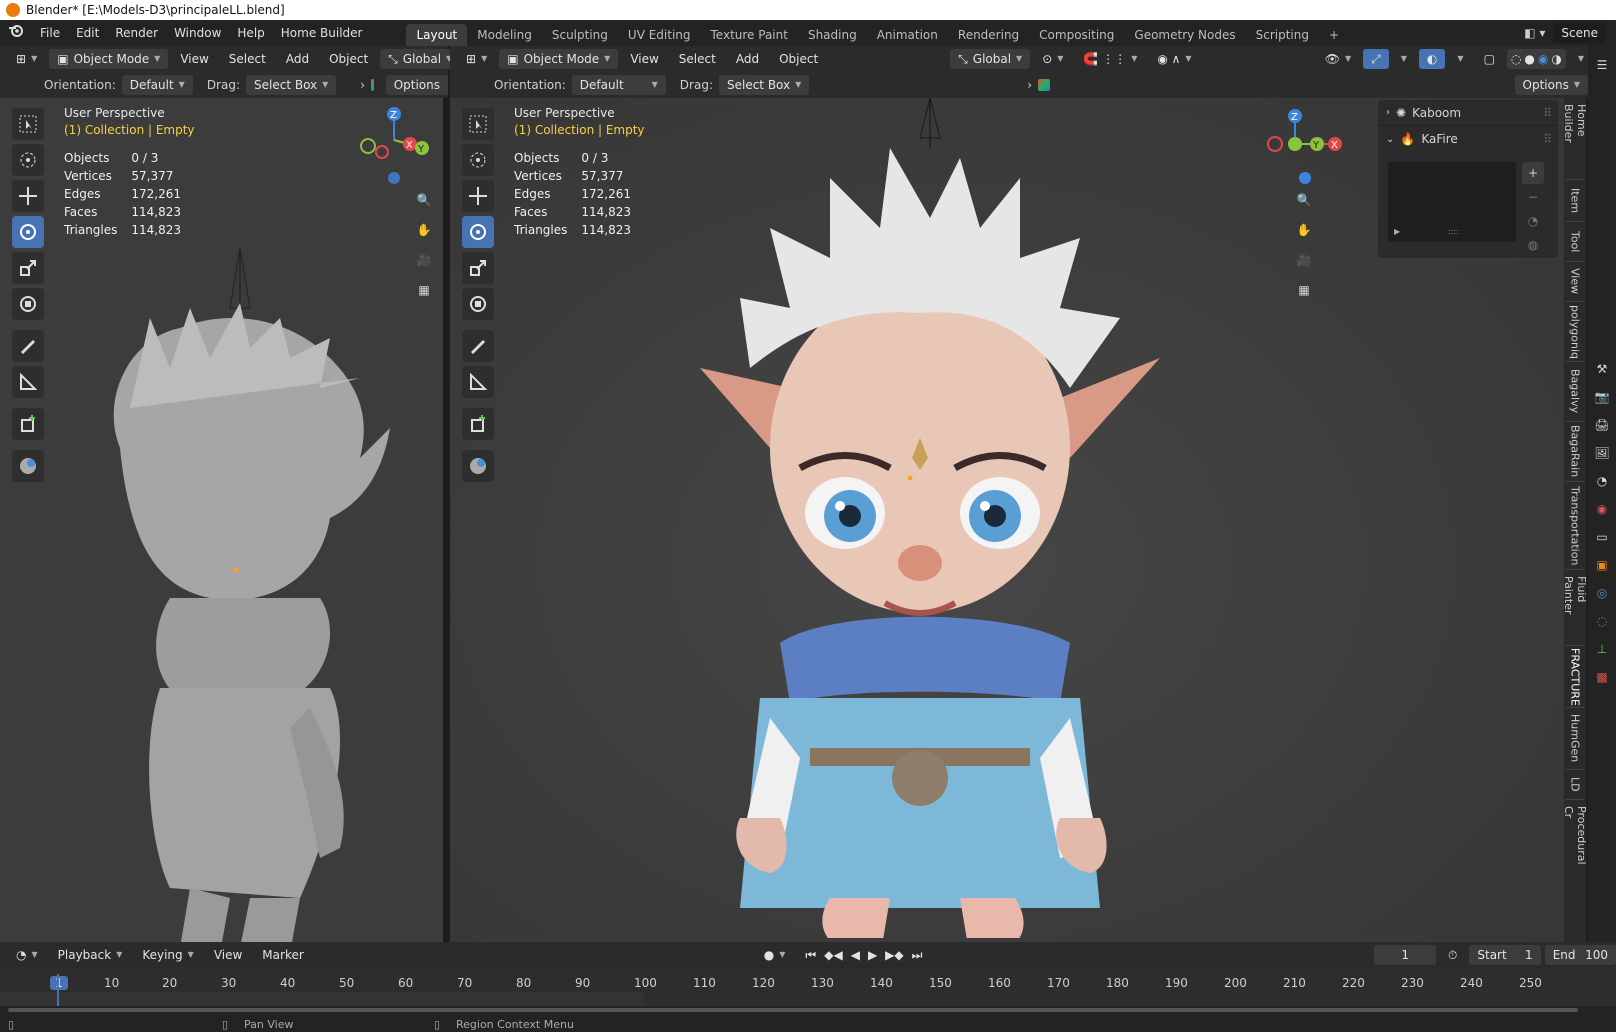  What do you see at coordinates (559, 59) in the screenshot?
I see `right-mode-dropdown: ▣ Object Mode ▼` at bounding box center [559, 59].